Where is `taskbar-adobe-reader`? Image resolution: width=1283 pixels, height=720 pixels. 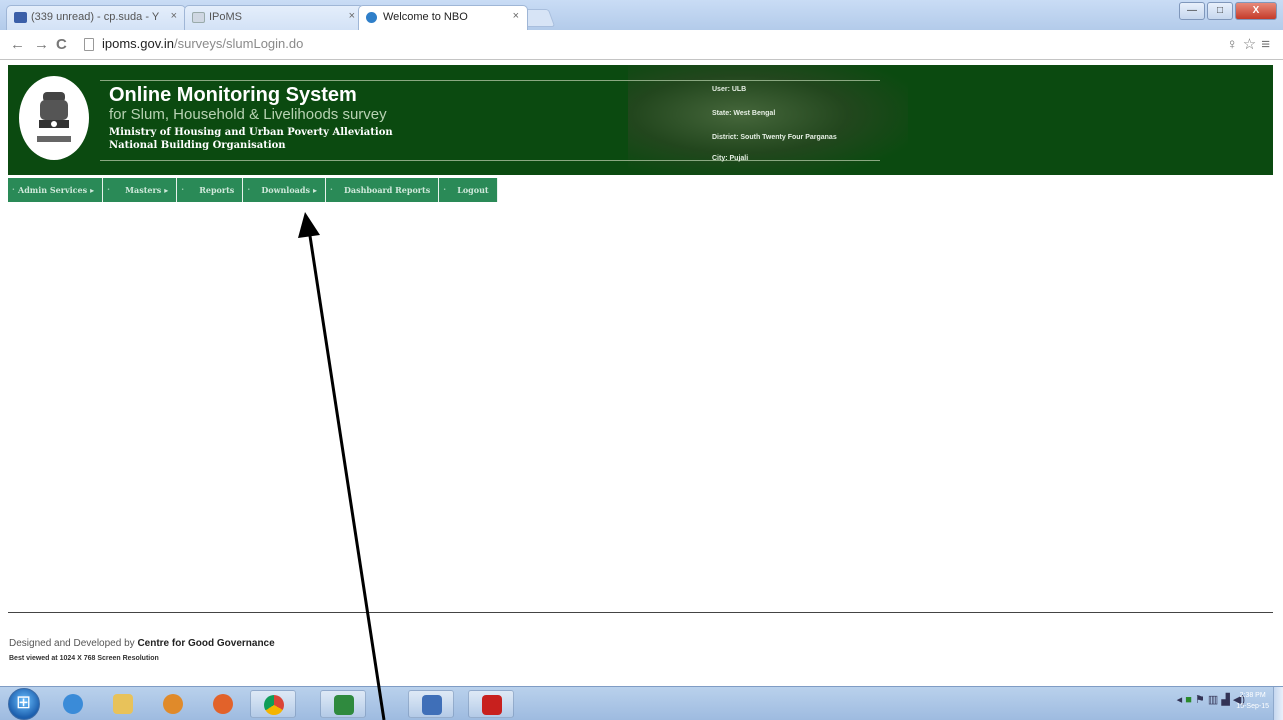
taskbar-adobe-reader is located at coordinates (491, 704).